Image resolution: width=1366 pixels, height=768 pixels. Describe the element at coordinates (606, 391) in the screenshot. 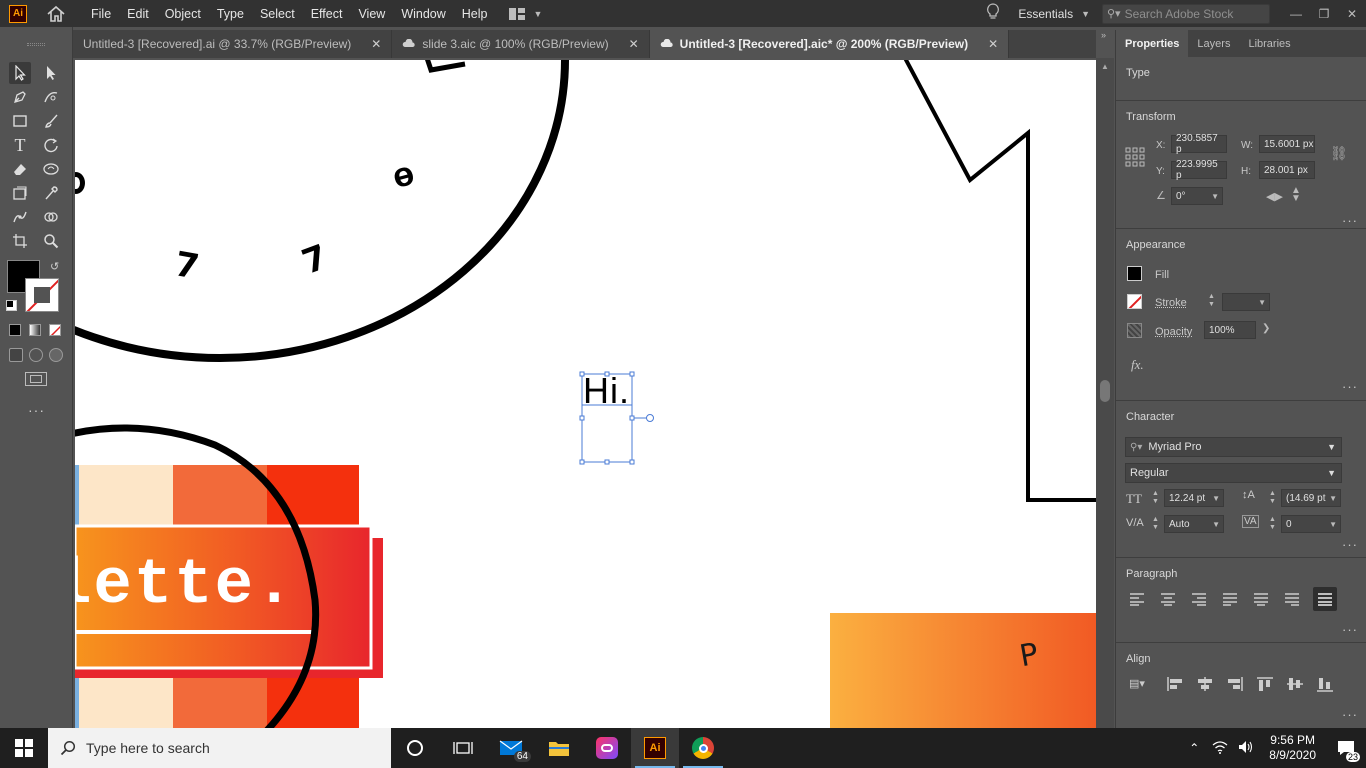

I see `selected-text-hi: Hi.` at that location.